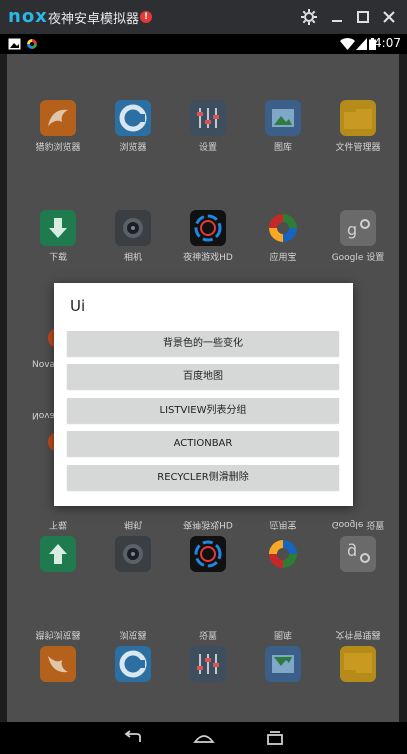  I want to click on app-nox-game-hd: 夜神游戏HD, so click(208, 236).